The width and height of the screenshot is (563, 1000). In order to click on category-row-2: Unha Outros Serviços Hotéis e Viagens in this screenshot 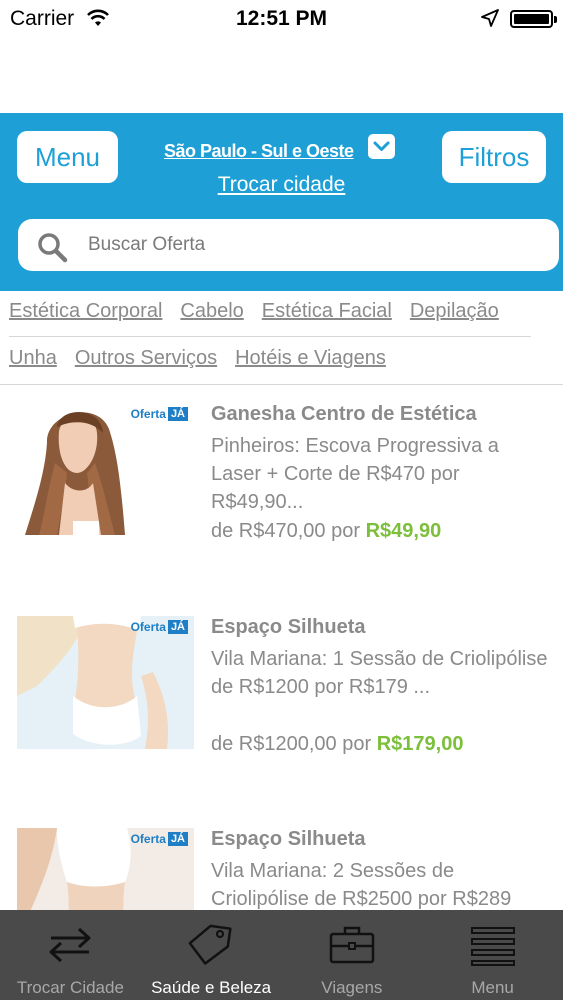, I will do `click(197, 362)`.